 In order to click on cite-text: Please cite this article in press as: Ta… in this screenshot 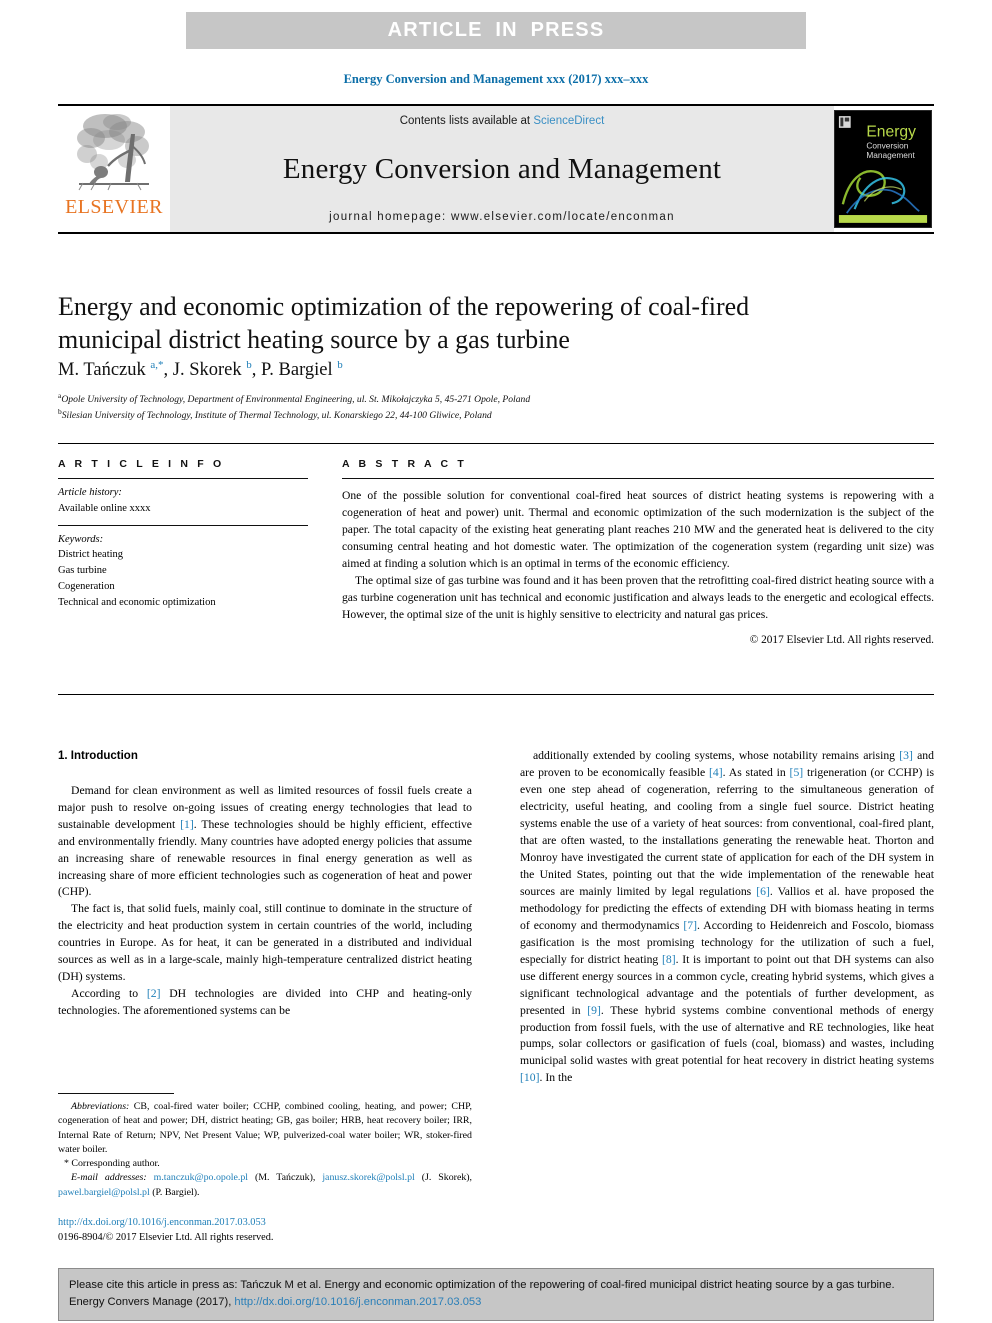, I will do `click(482, 1293)`.